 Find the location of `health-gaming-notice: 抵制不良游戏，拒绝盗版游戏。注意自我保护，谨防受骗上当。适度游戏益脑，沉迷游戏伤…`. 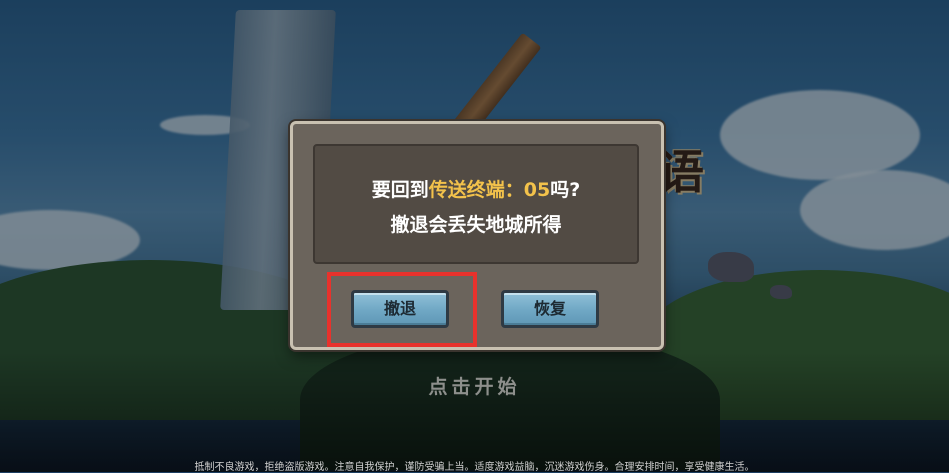

health-gaming-notice: 抵制不良游戏，拒绝盗版游戏。注意自我保护，谨防受骗上当。适度游戏益脑，沉迷游戏伤… is located at coordinates (474, 467).